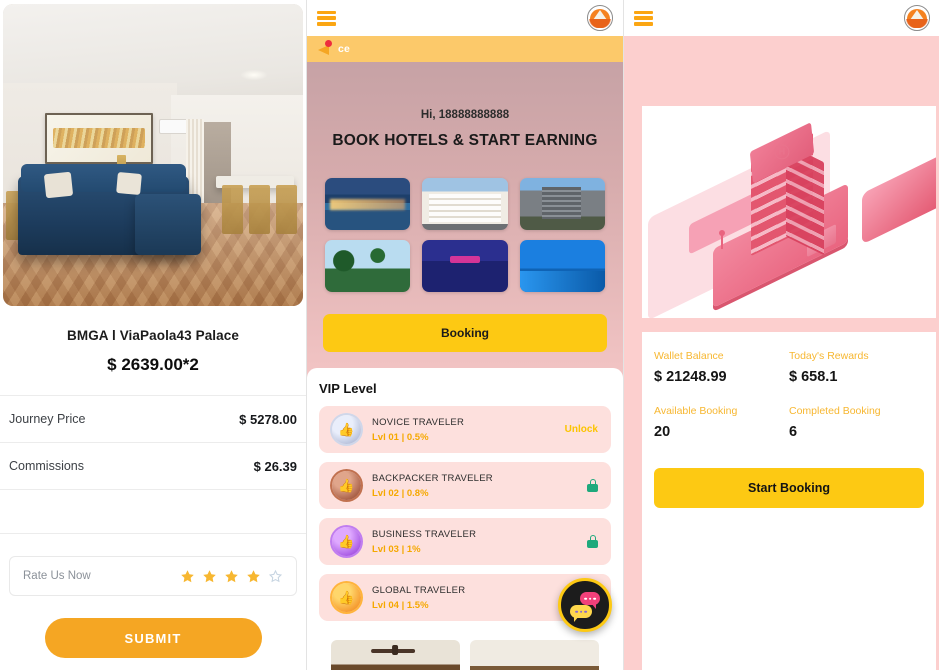 Image resolution: width=939 pixels, height=670 pixels. What do you see at coordinates (562, 266) in the screenshot?
I see `blue-hotel-thumbnail` at bounding box center [562, 266].